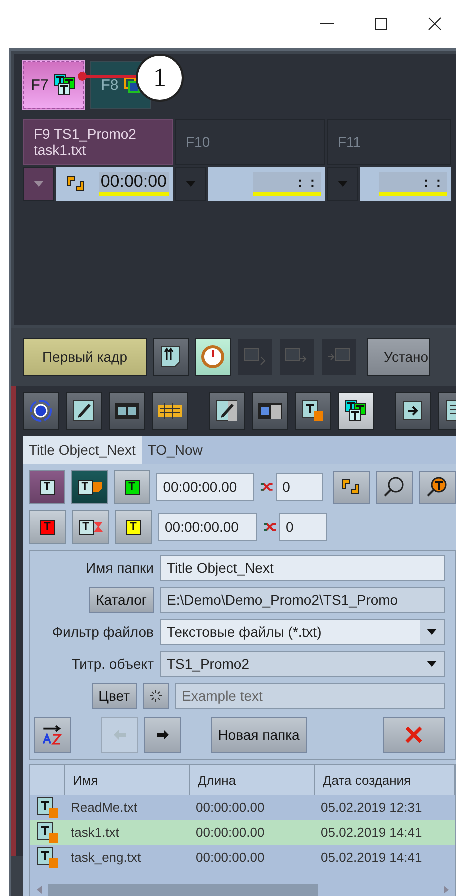  I want to click on column-header: Имя, so click(127, 780).